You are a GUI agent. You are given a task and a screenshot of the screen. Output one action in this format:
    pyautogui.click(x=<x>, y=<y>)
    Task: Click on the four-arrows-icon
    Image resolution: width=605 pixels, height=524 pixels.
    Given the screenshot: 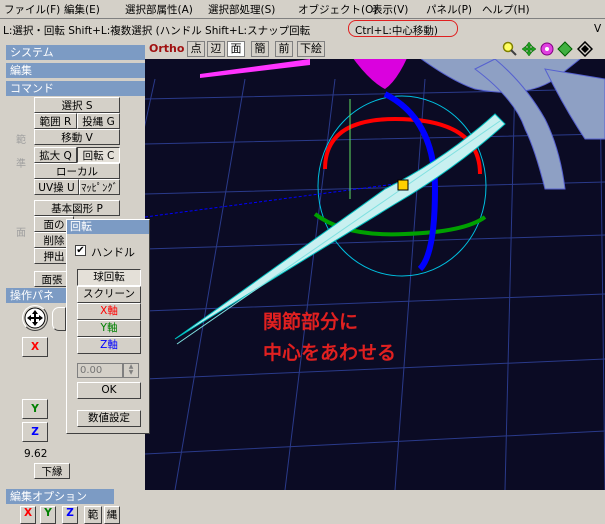 What is the action you would take?
    pyautogui.click(x=35, y=318)
    